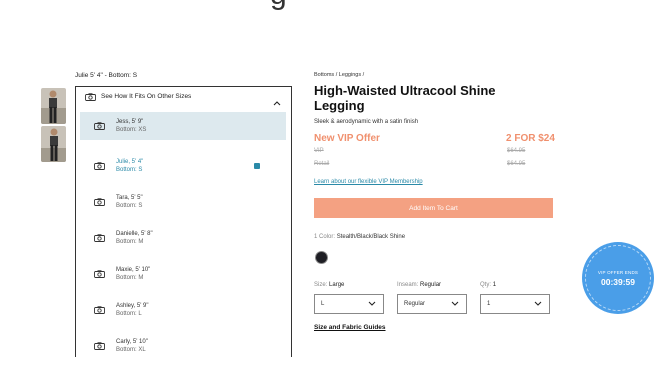 This screenshot has width=659, height=387. I want to click on fit-model-item: Ashley, 5' 9" Bottom: L, so click(183, 310).